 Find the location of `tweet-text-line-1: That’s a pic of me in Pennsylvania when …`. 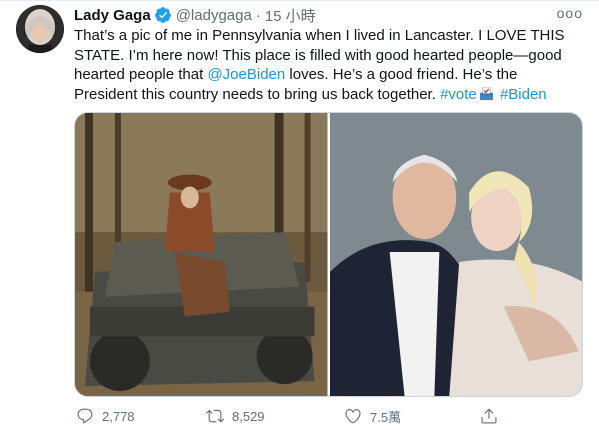

tweet-text-line-1: That’s a pic of me in Pennsylvania when … is located at coordinates (319, 35).